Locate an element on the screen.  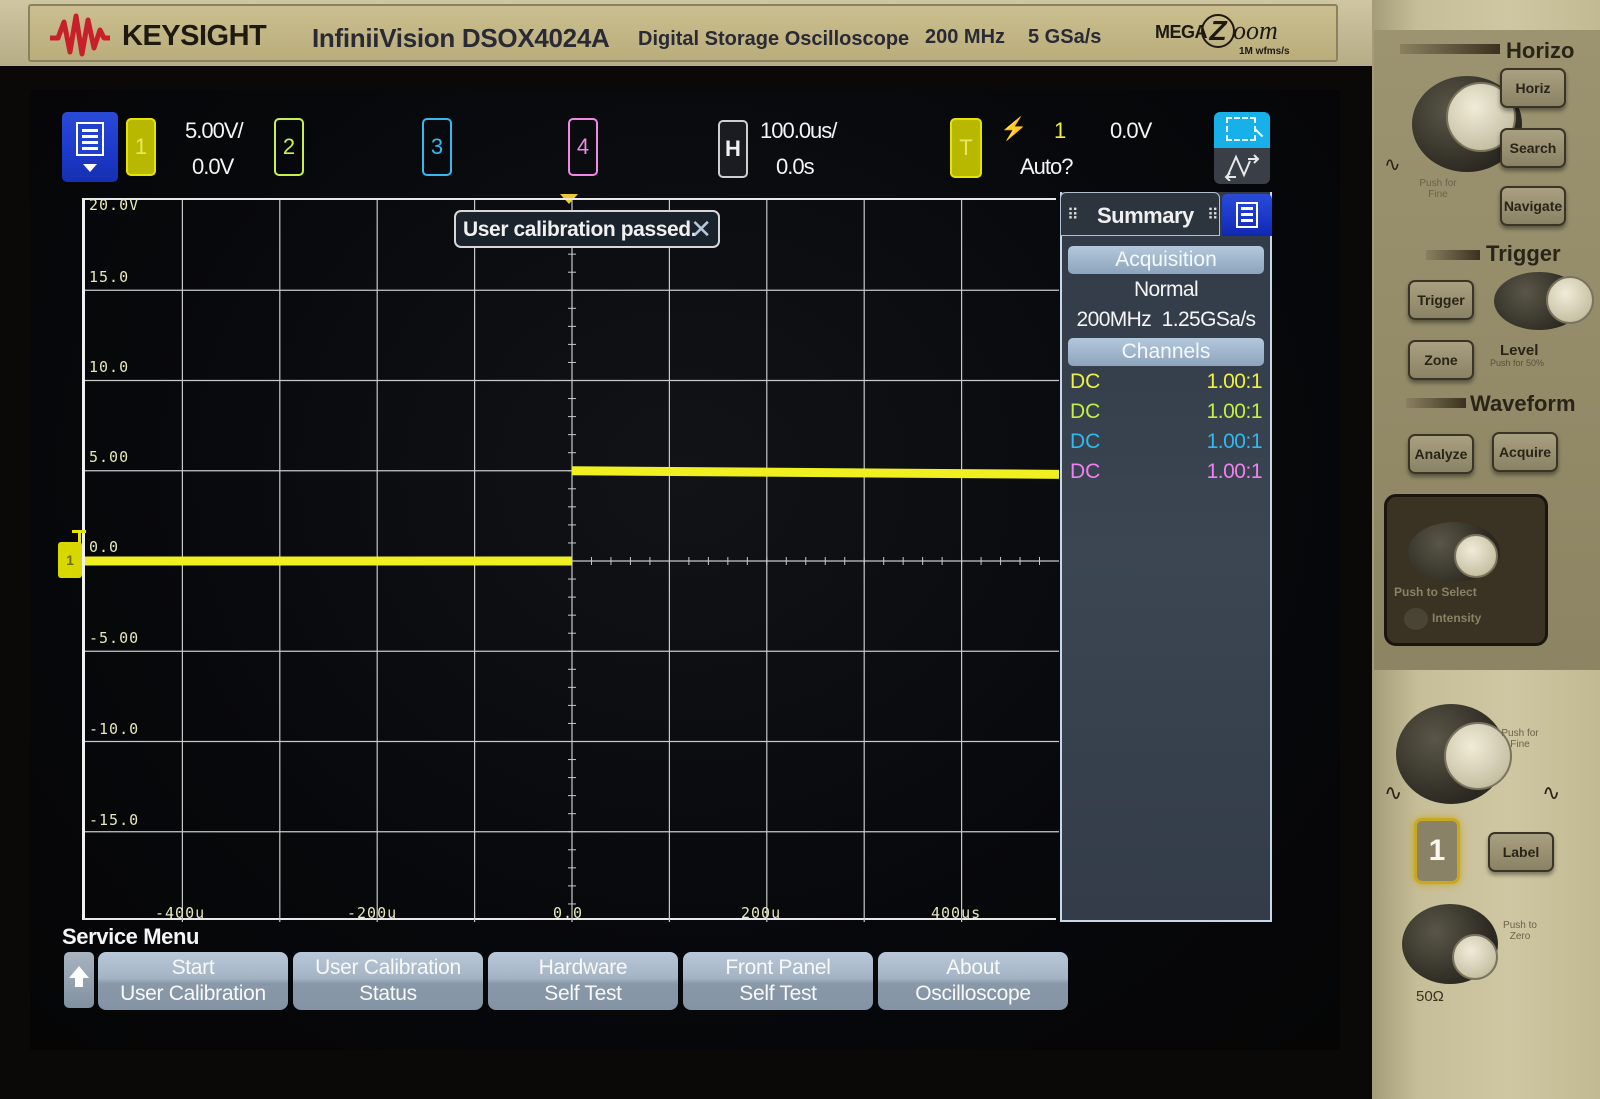
channel-4-button: 4 is located at coordinates (583, 147).